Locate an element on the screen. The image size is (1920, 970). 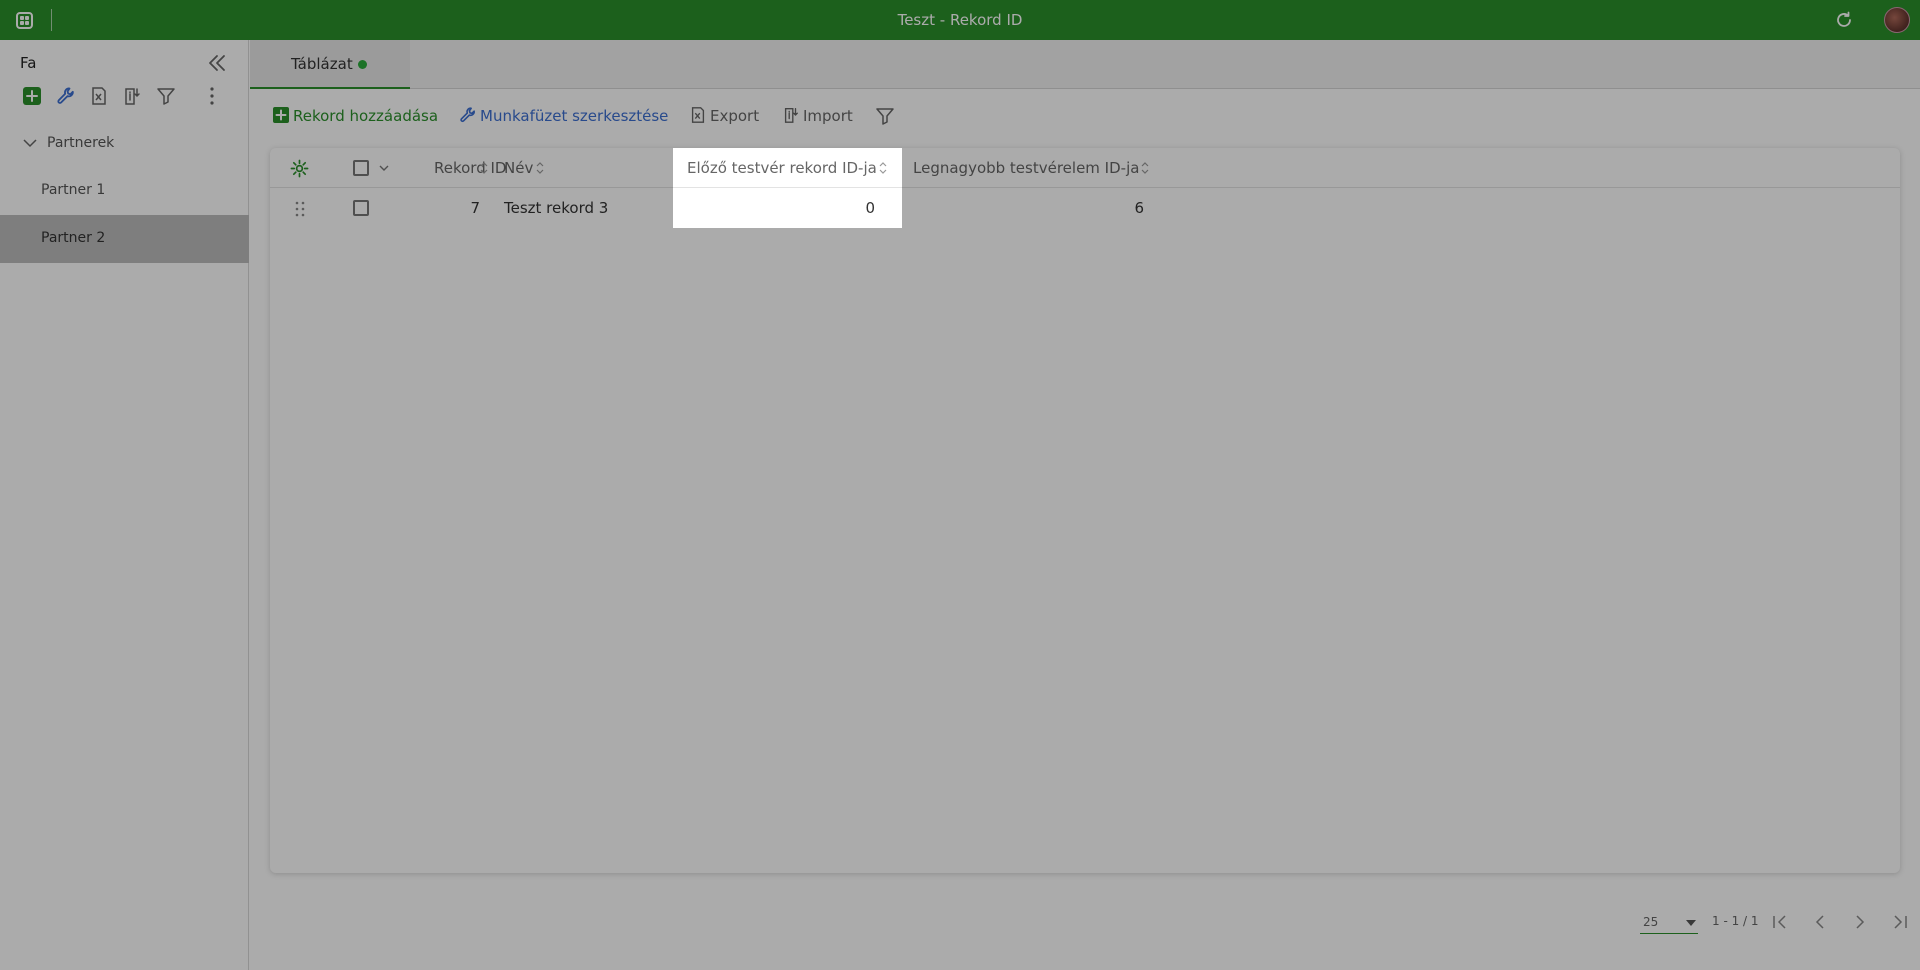
drag-handle-icon is located at coordinates (300, 209).